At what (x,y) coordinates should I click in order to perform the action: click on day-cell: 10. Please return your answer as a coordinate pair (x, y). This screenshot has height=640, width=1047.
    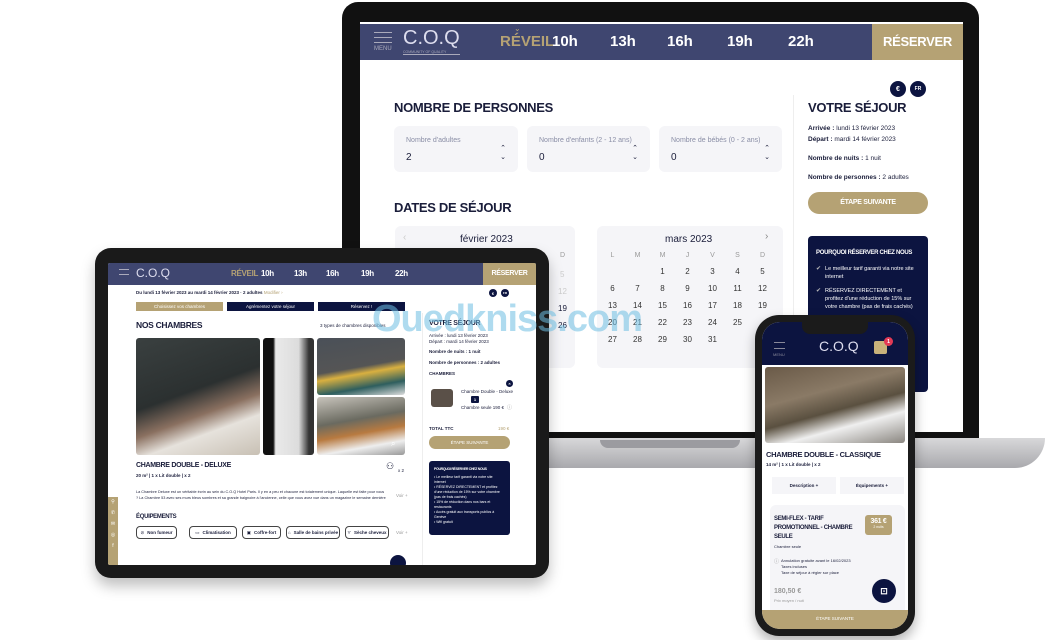
    Looking at the image, I should click on (712, 288).